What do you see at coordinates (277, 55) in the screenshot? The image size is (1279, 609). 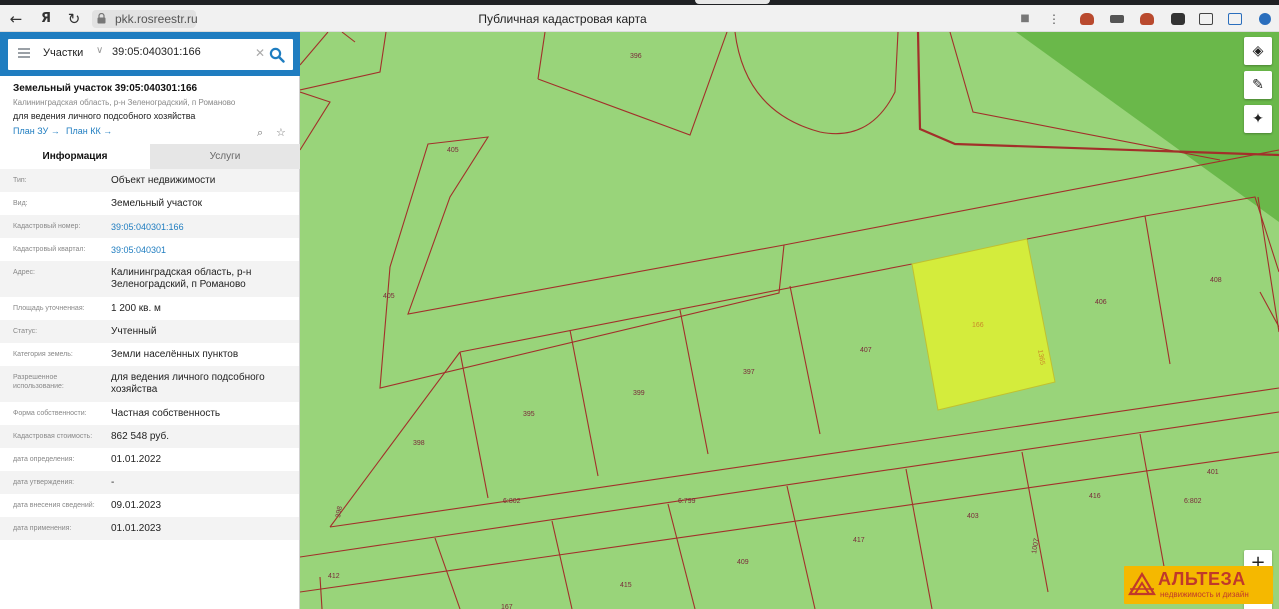 I see `search-icon` at bounding box center [277, 55].